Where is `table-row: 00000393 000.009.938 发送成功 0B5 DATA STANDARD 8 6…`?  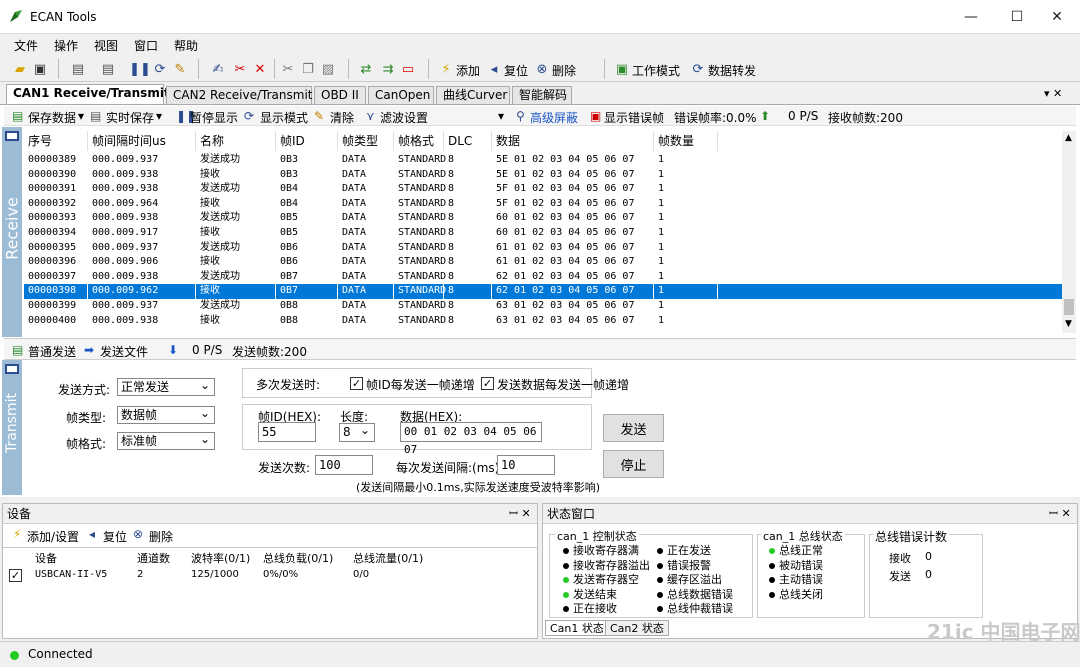
table-row: 00000393 000.009.938 发送成功 0B5 DATA STANDARD 8 6… is located at coordinates (543, 218).